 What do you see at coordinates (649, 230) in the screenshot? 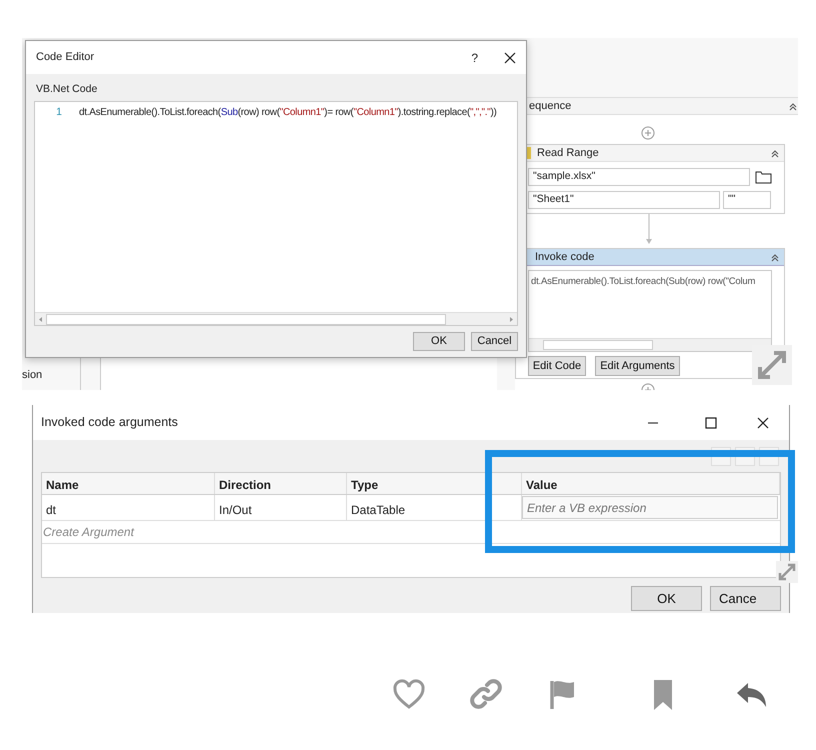
I see `connector-arrow` at bounding box center [649, 230].